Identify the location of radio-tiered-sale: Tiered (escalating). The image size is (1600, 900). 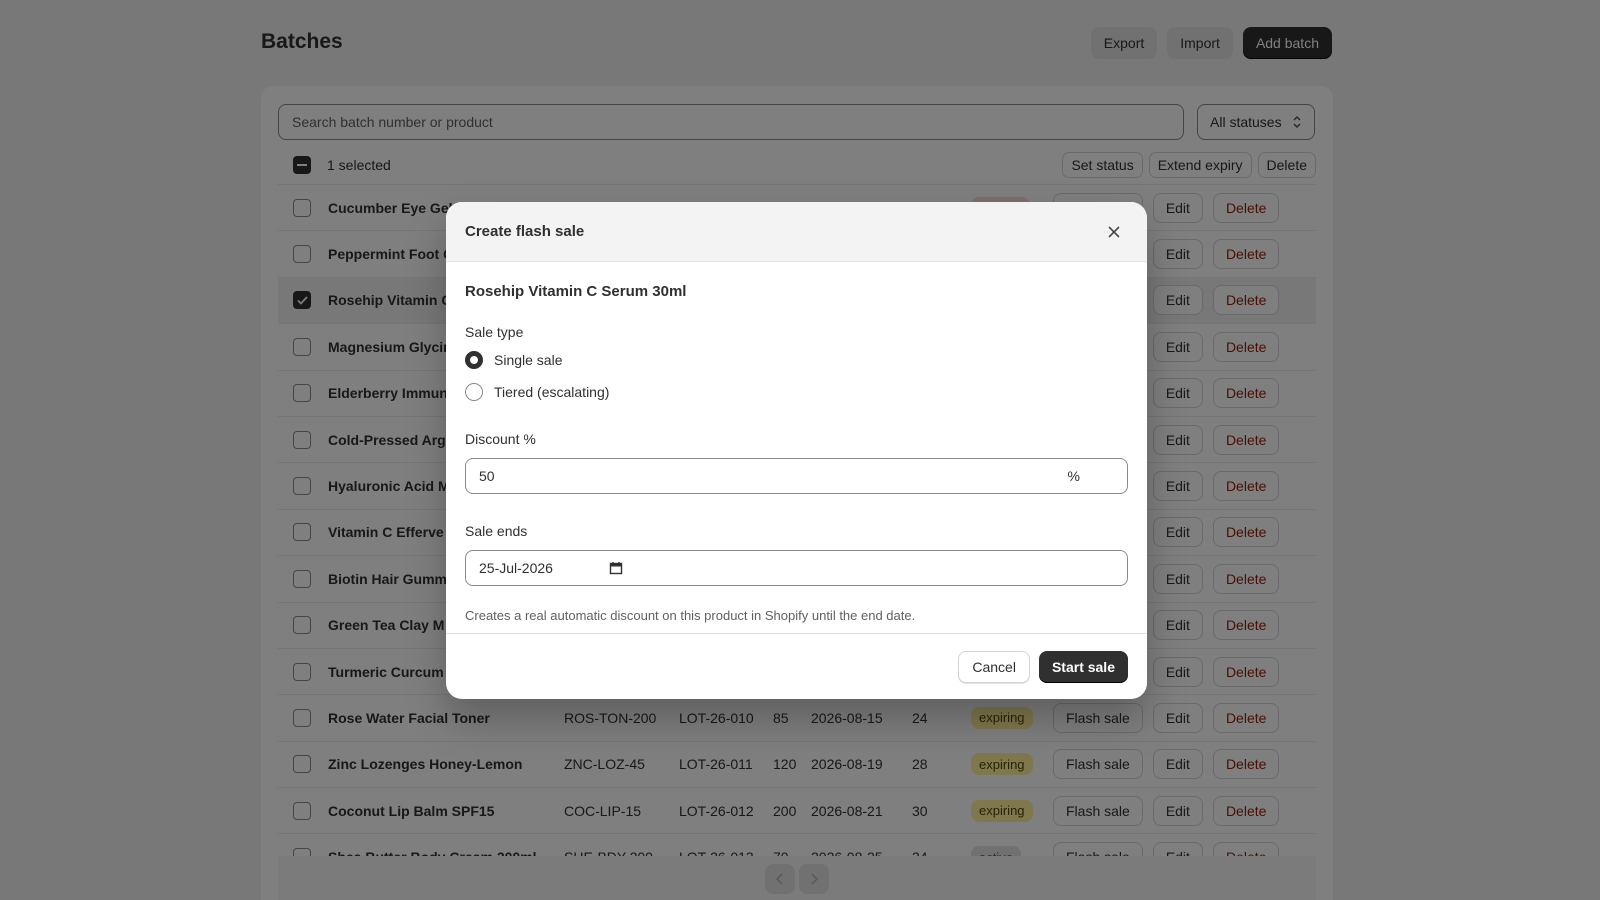
(796, 392).